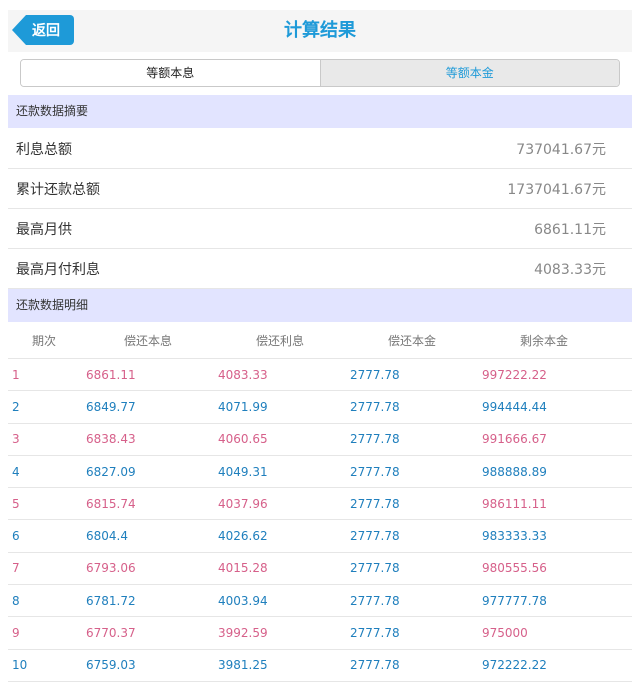 This screenshot has width=640, height=682. Describe the element at coordinates (243, 600) in the screenshot. I see `table-cell: 4003.94` at that location.